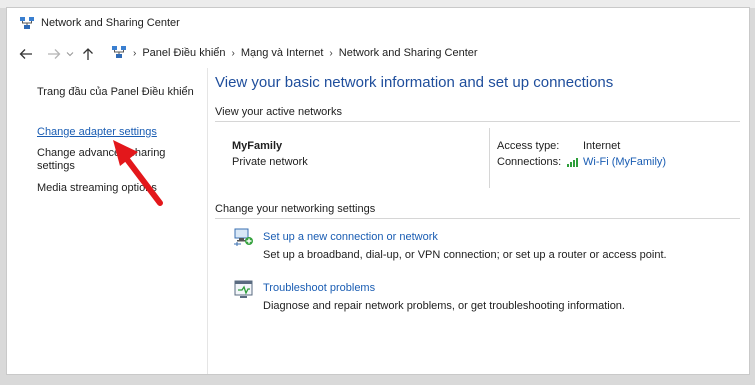 This screenshot has width=755, height=385. What do you see at coordinates (138, 173) in the screenshot?
I see `red-arrow-pointer-icon` at bounding box center [138, 173].